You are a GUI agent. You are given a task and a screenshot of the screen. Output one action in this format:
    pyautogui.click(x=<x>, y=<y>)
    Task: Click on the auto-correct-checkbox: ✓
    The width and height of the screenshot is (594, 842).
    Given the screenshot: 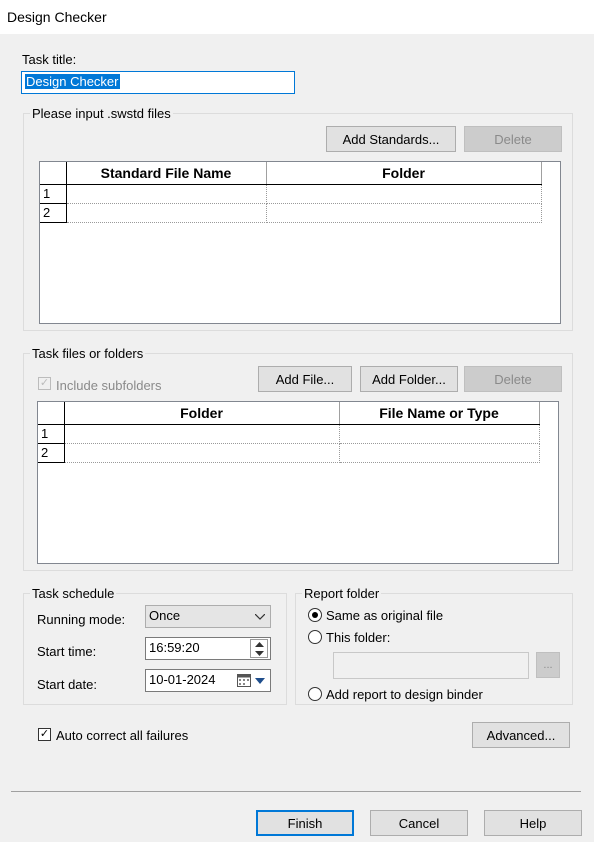 What is the action you would take?
    pyautogui.click(x=44, y=734)
    